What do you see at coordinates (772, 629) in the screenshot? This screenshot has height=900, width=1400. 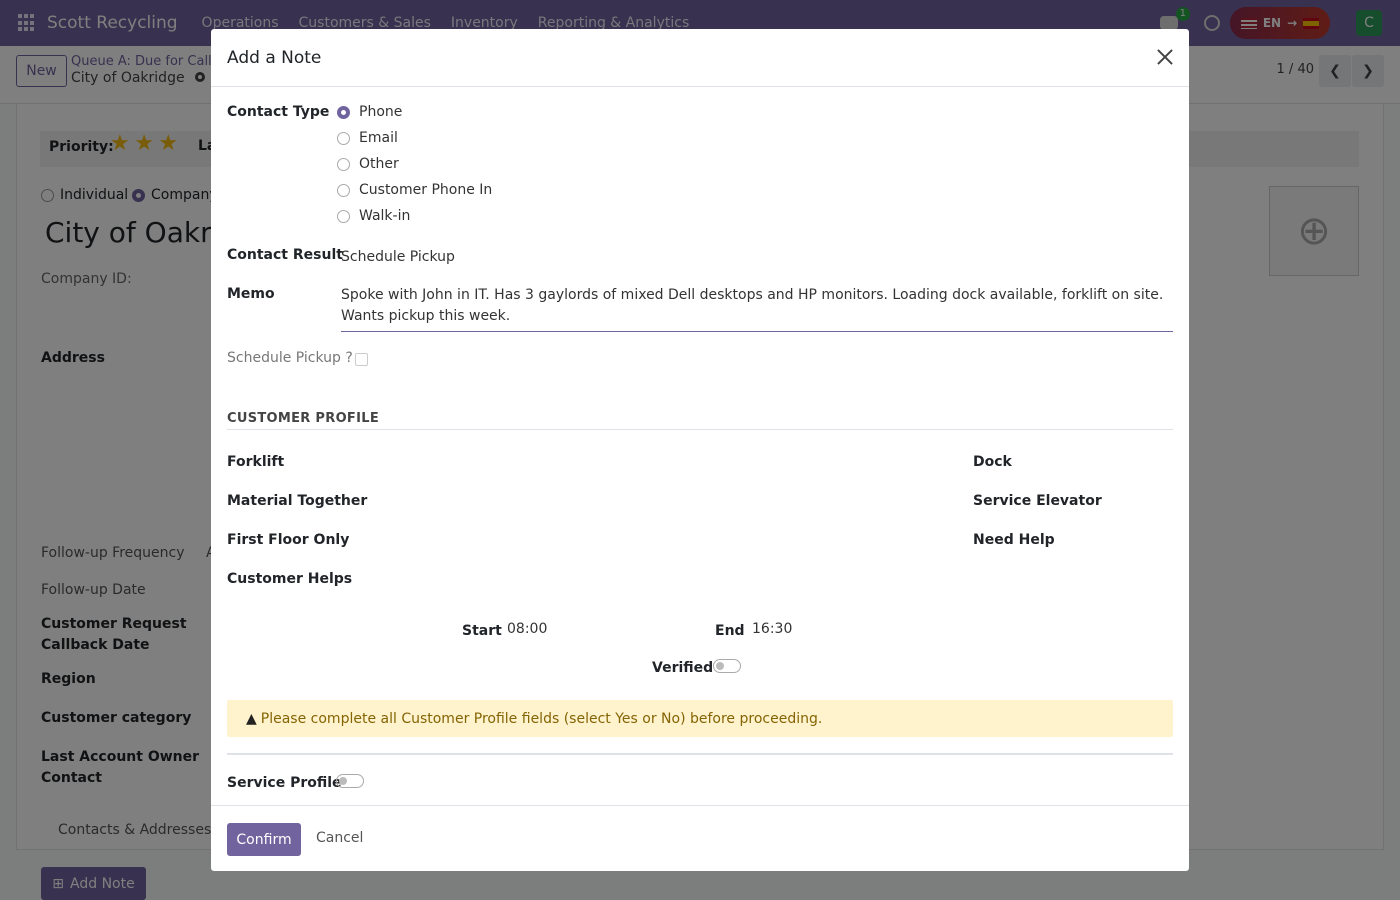 I see `end-time-field: 16:30` at bounding box center [772, 629].